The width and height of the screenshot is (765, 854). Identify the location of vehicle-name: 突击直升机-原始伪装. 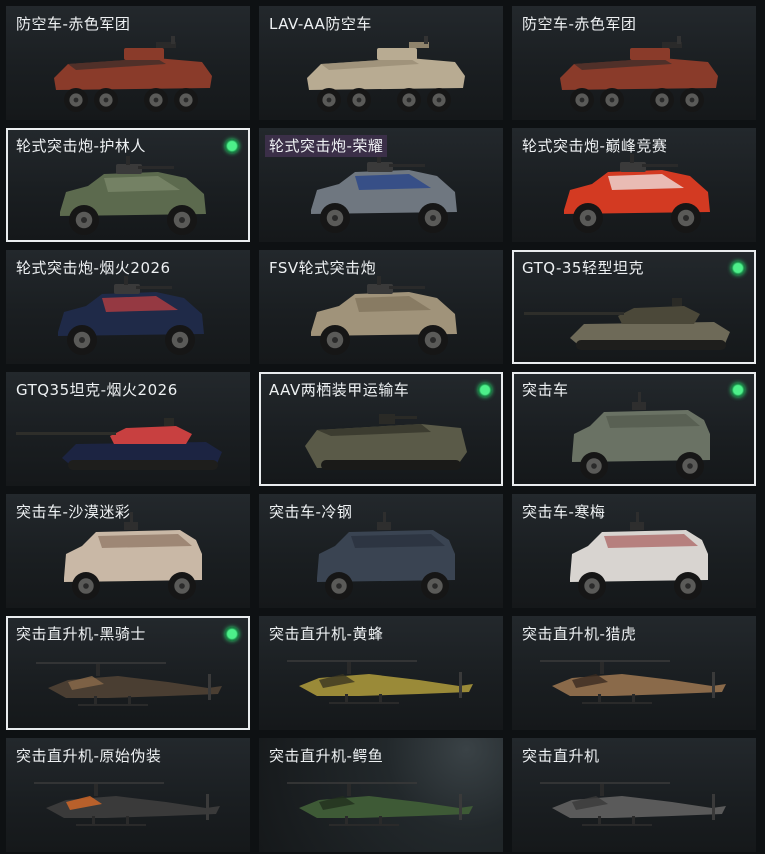
(89, 756).